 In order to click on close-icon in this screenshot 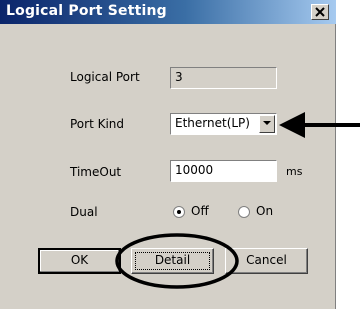, I will do `click(320, 12)`.